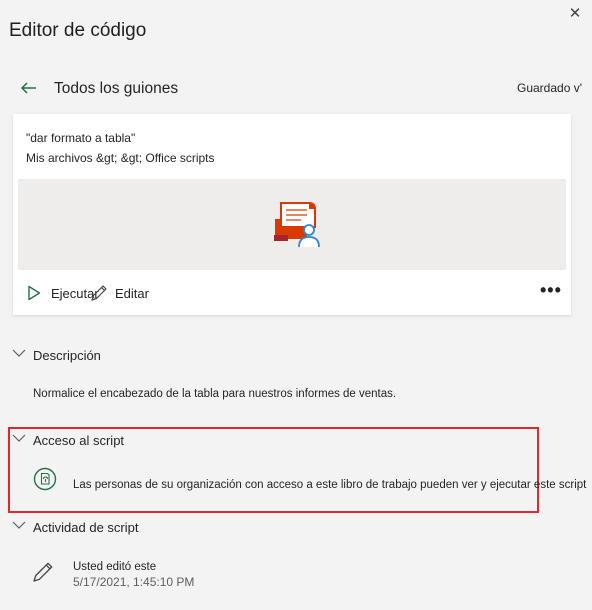  I want to click on activity-entry-text: Usted editó este, so click(115, 567).